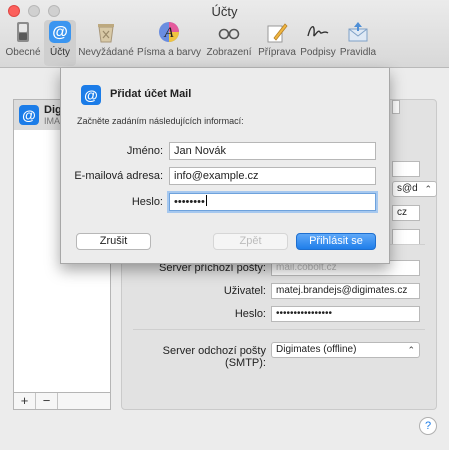  What do you see at coordinates (52, 121) in the screenshot?
I see `account-type: IMA` at bounding box center [52, 121].